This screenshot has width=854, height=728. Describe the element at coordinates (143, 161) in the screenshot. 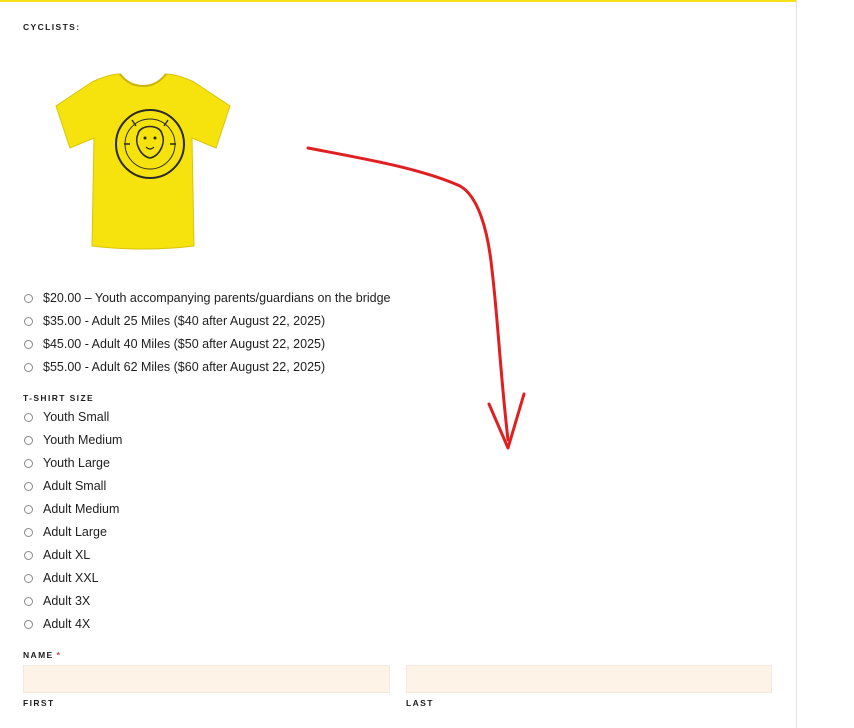

I see `tshirt-product-image` at that location.